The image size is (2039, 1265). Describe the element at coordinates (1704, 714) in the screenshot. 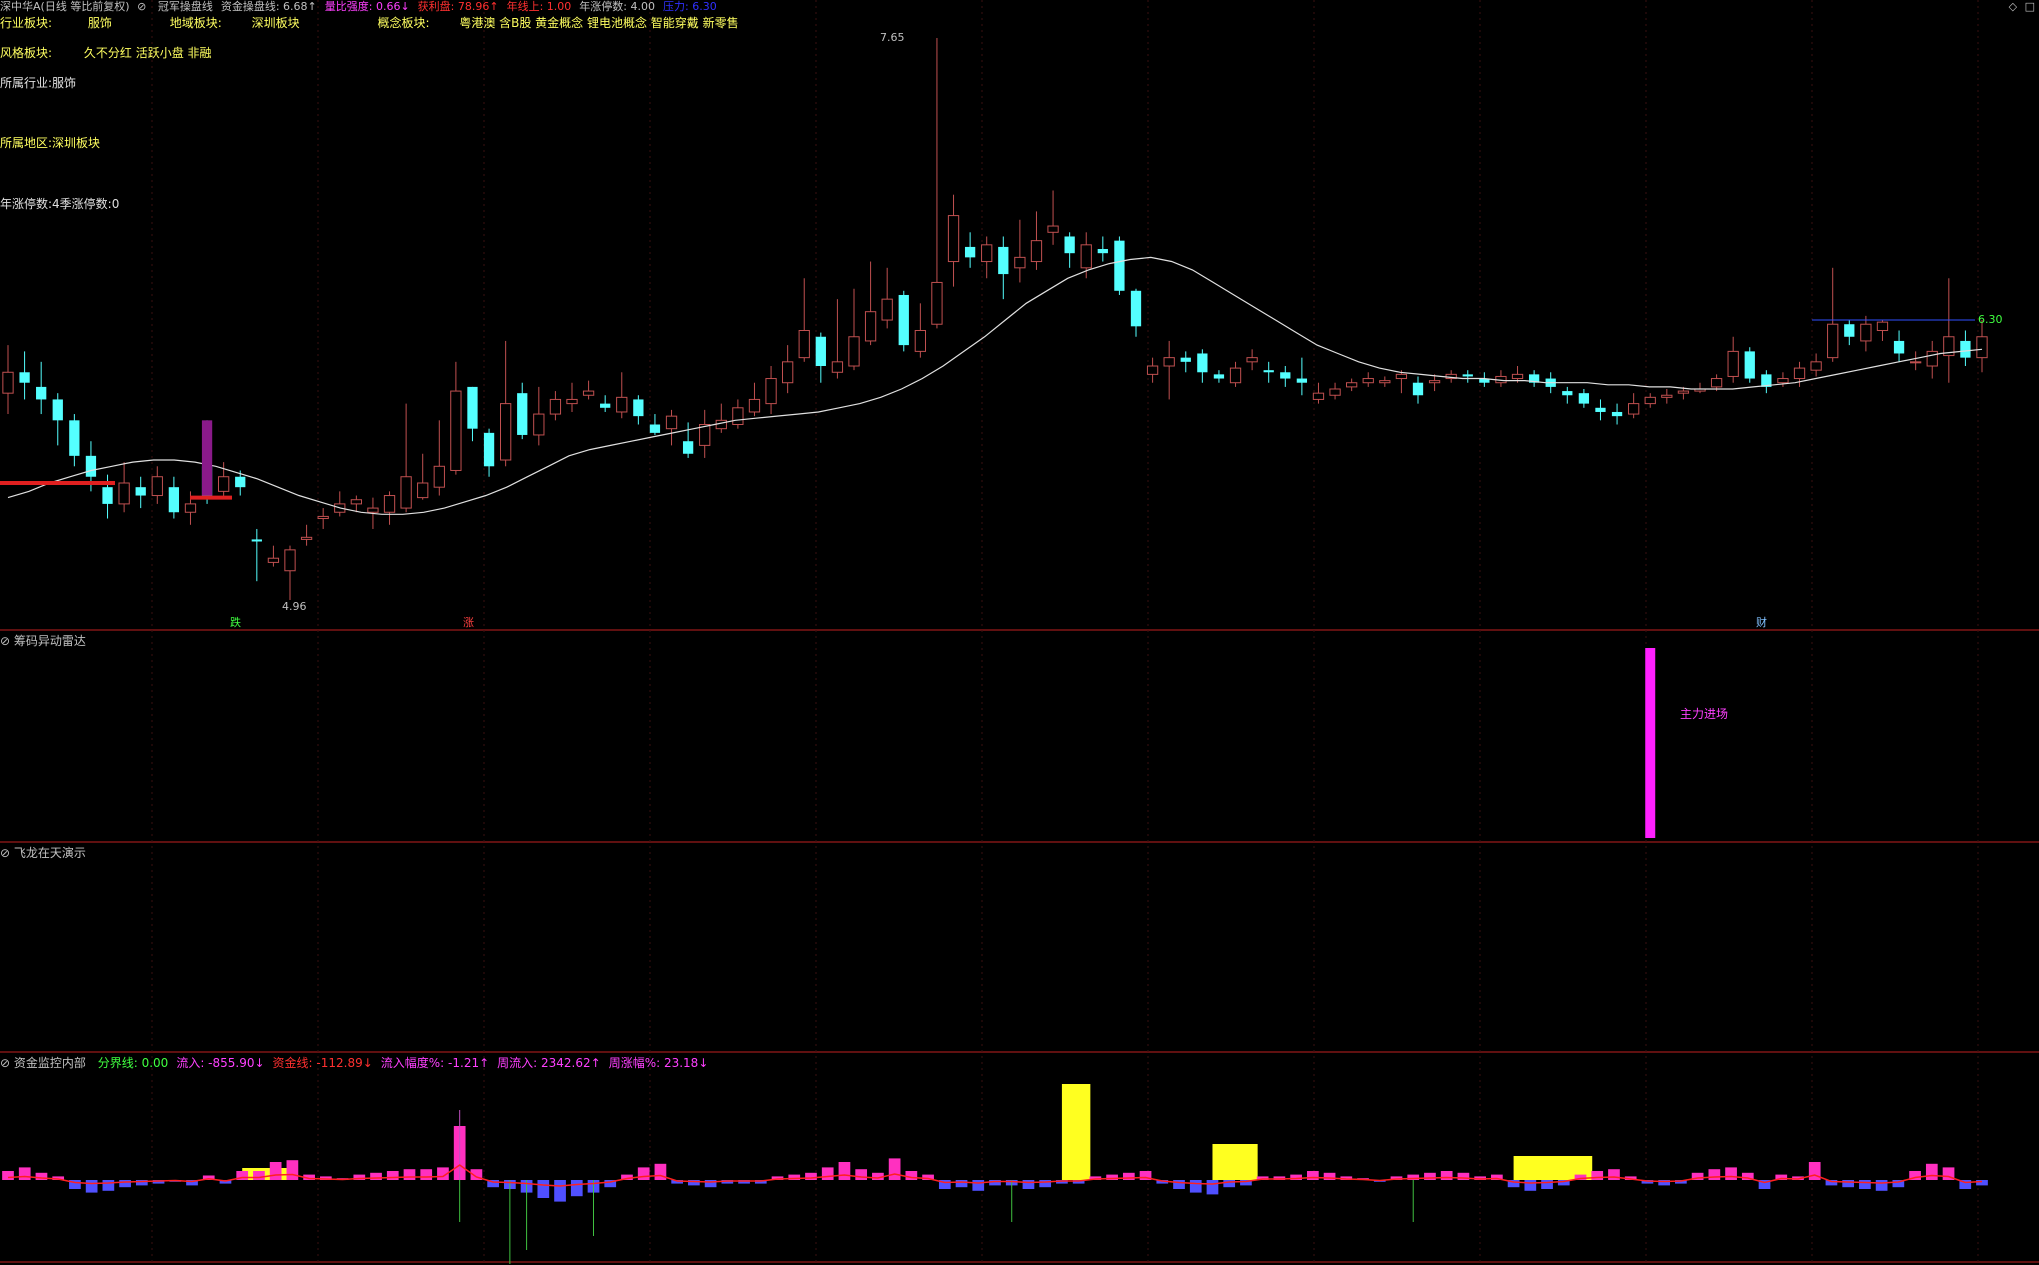

I see `main-force-annotation: 主力进场` at that location.